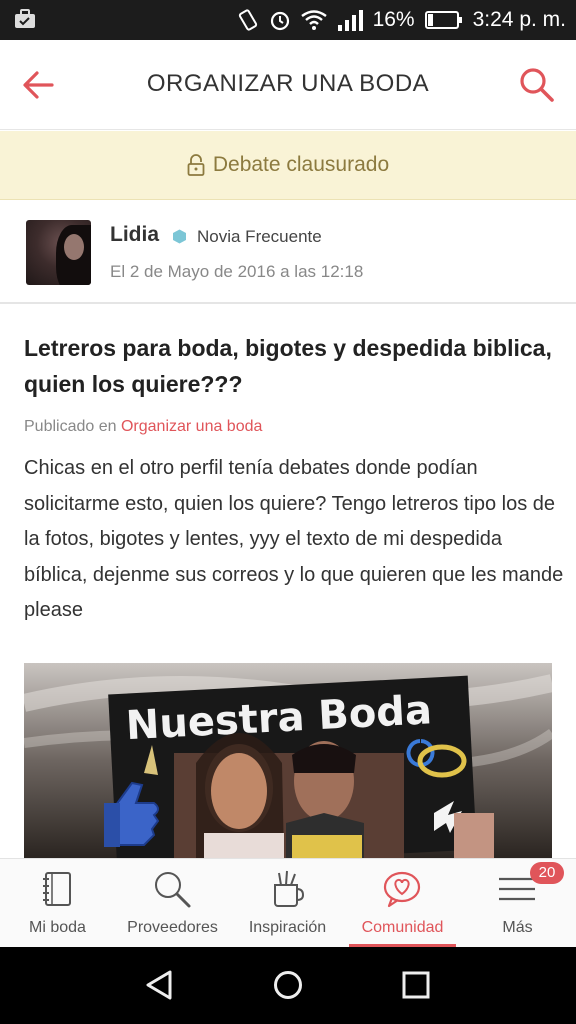 The height and width of the screenshot is (1024, 576). I want to click on nav-label: Comunidad, so click(402, 927).